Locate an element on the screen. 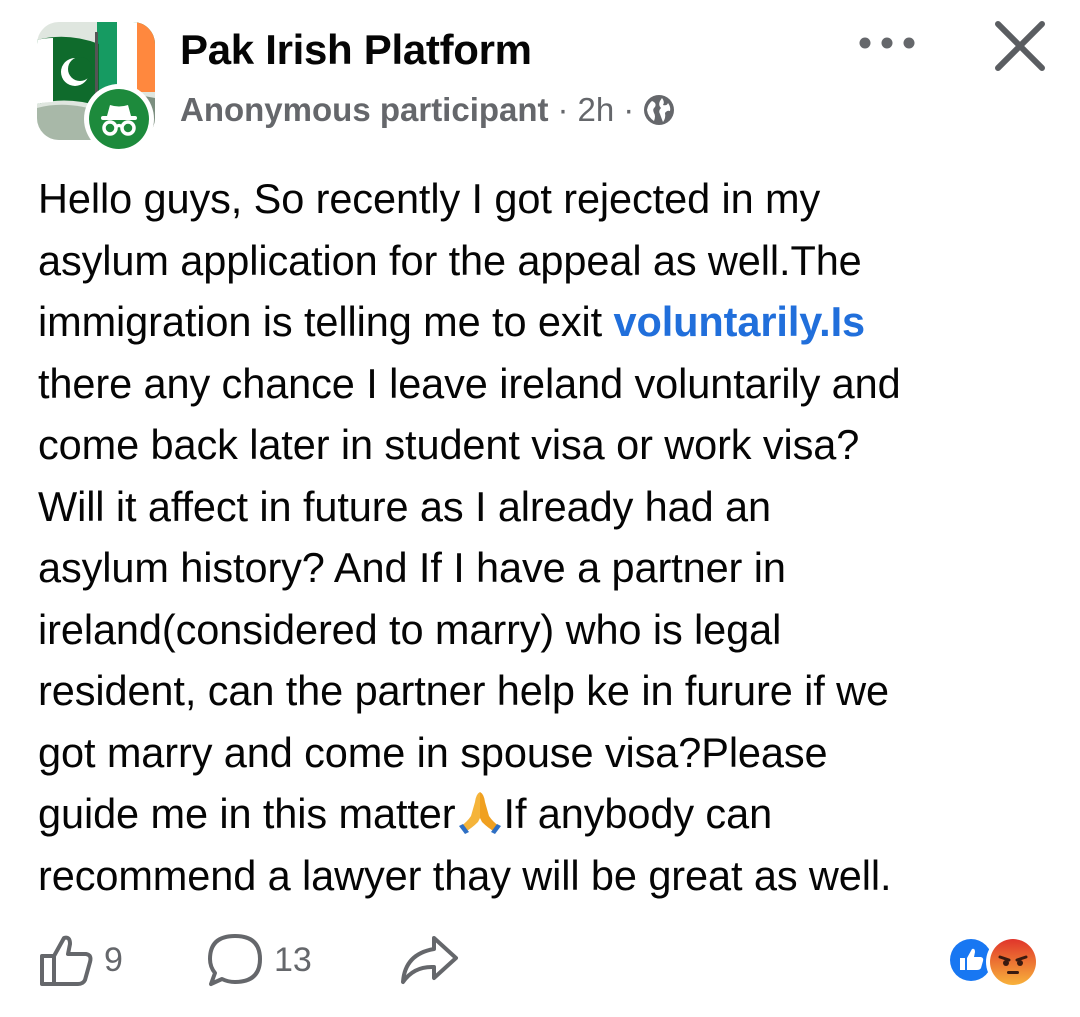 The image size is (1080, 1017). more-options-button is located at coordinates (887, 43).